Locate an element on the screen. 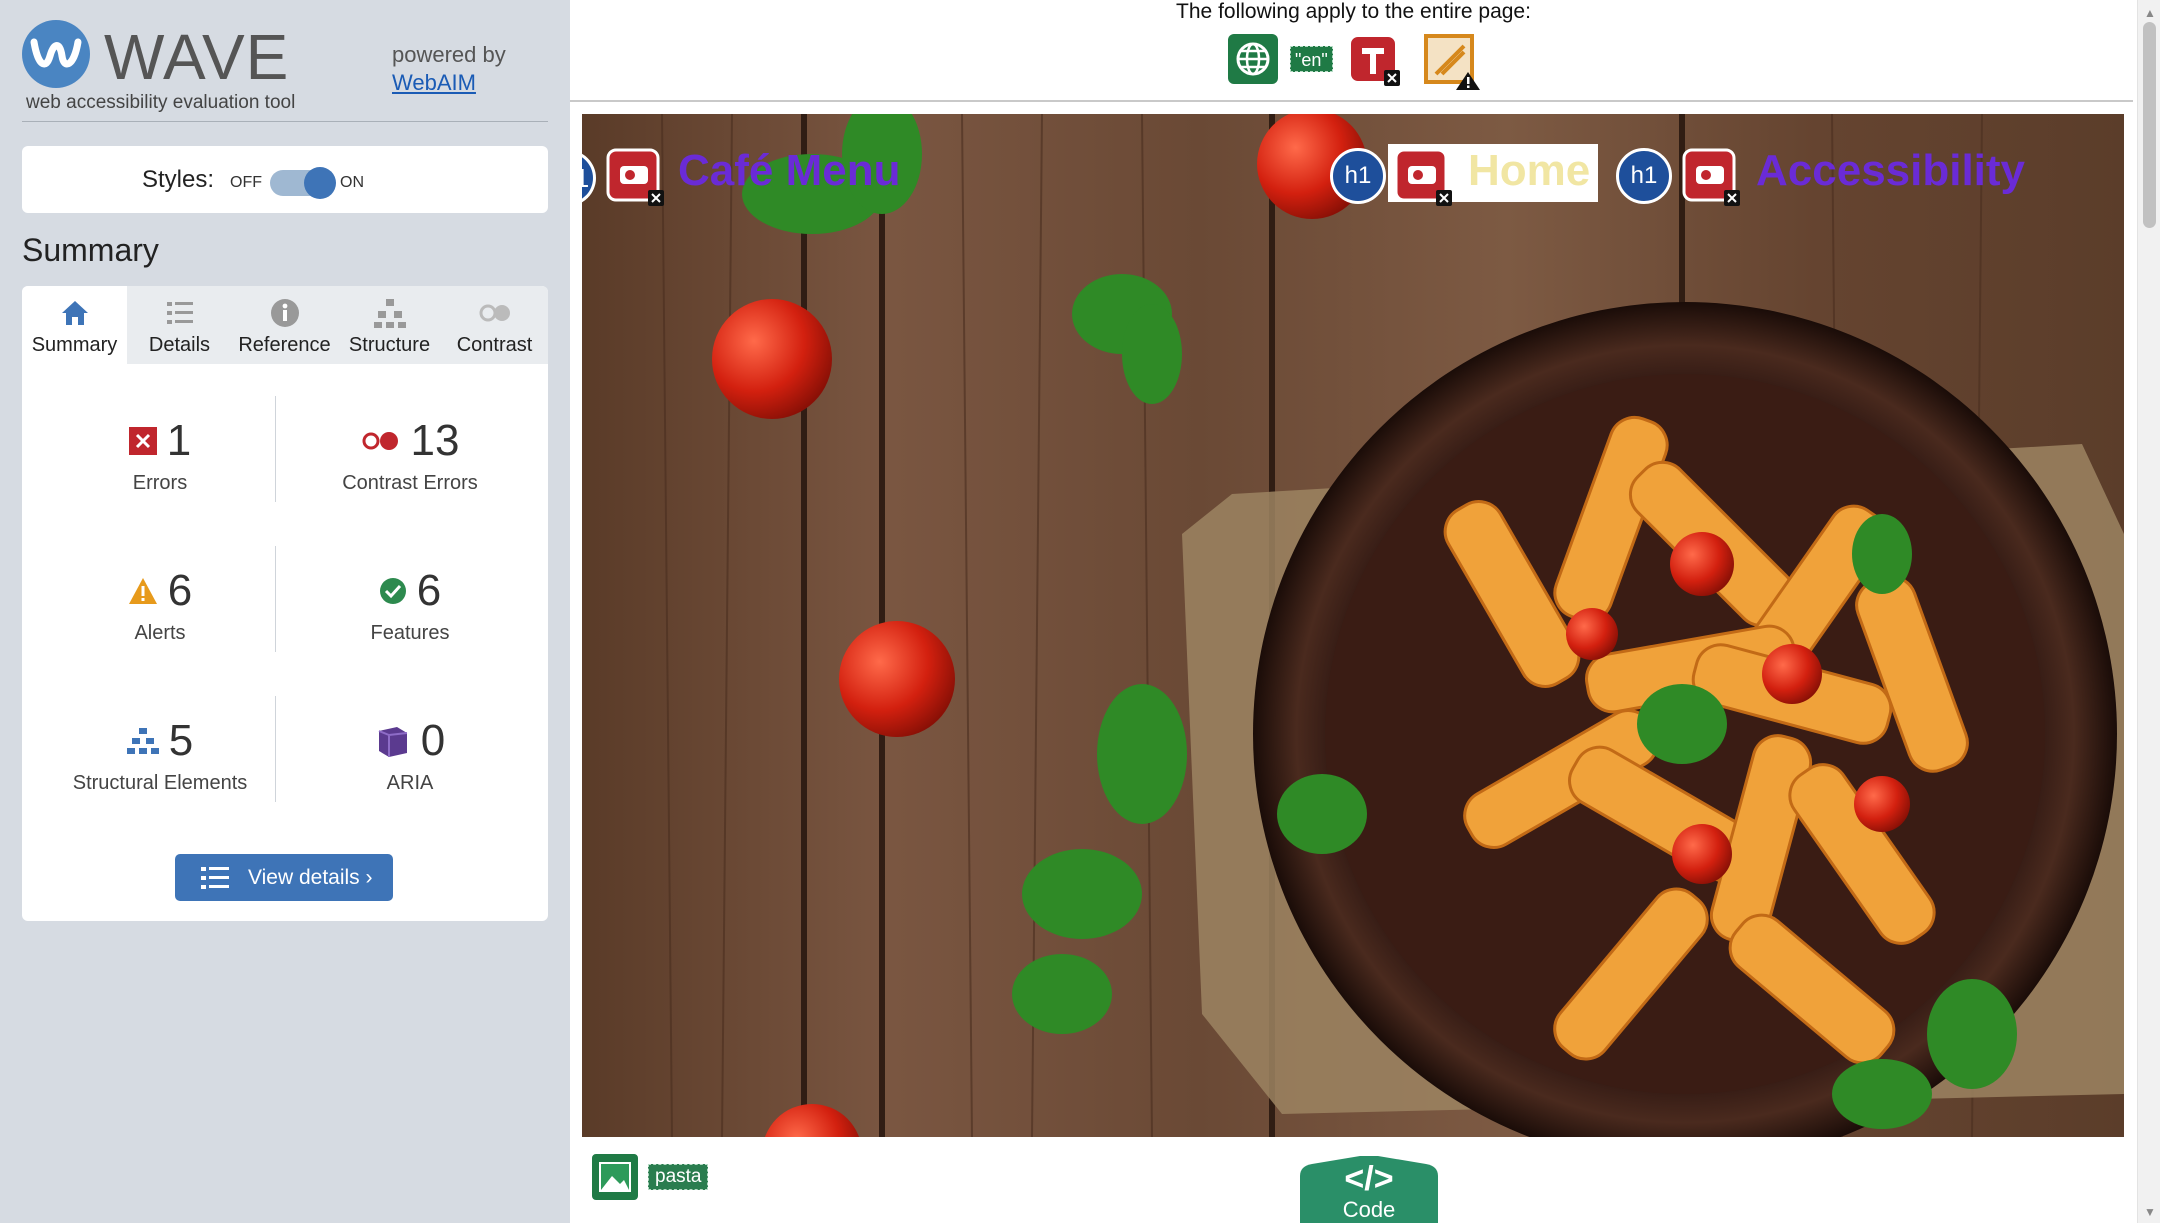  stat-aria: 0 ARIA is located at coordinates (410, 755).